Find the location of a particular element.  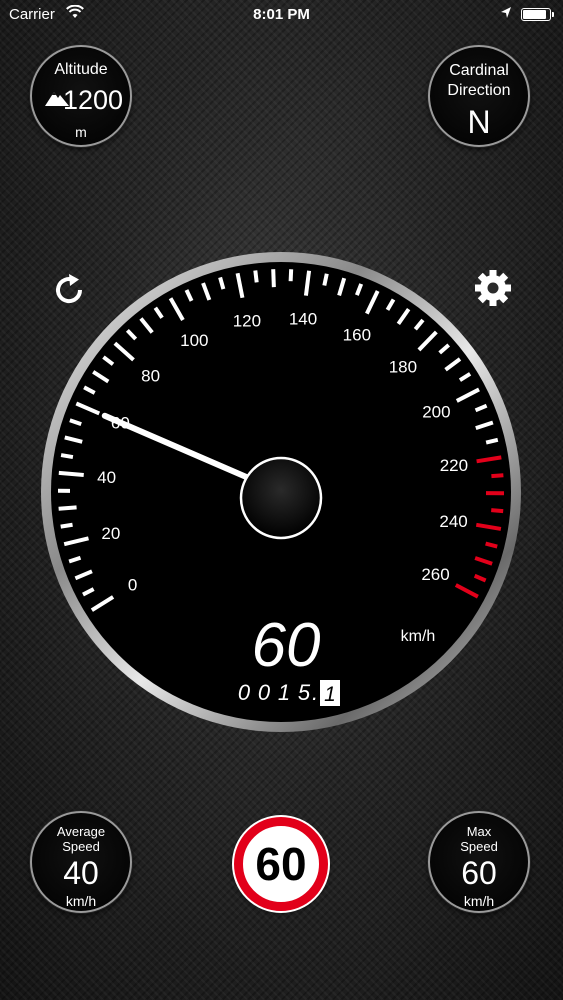

average-speed-unit: km/h is located at coordinates (81, 901).